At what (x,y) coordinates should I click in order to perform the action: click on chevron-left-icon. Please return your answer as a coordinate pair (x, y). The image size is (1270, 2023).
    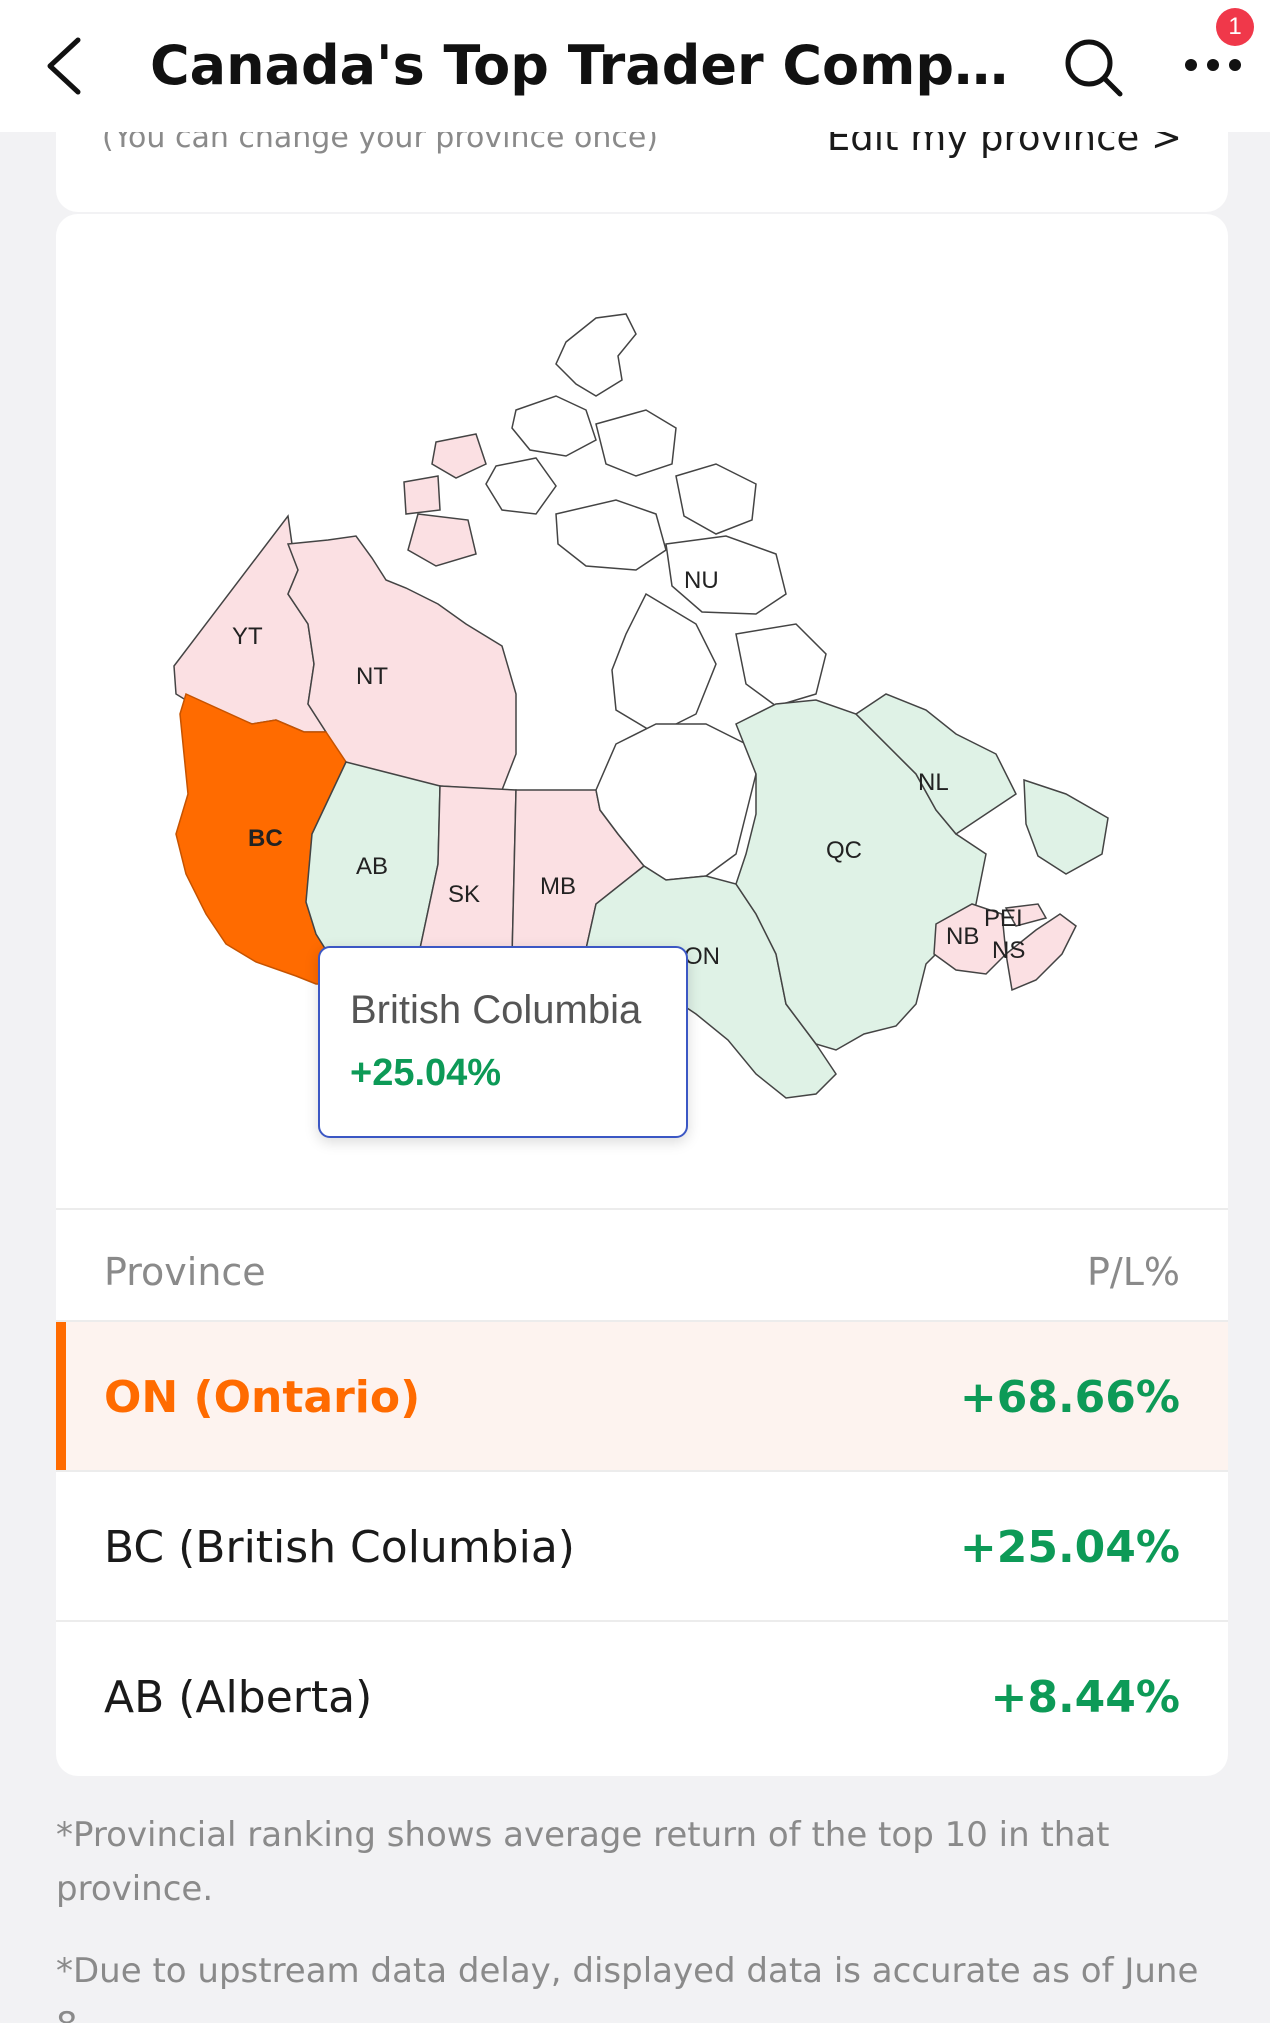
    Looking at the image, I should click on (64, 66).